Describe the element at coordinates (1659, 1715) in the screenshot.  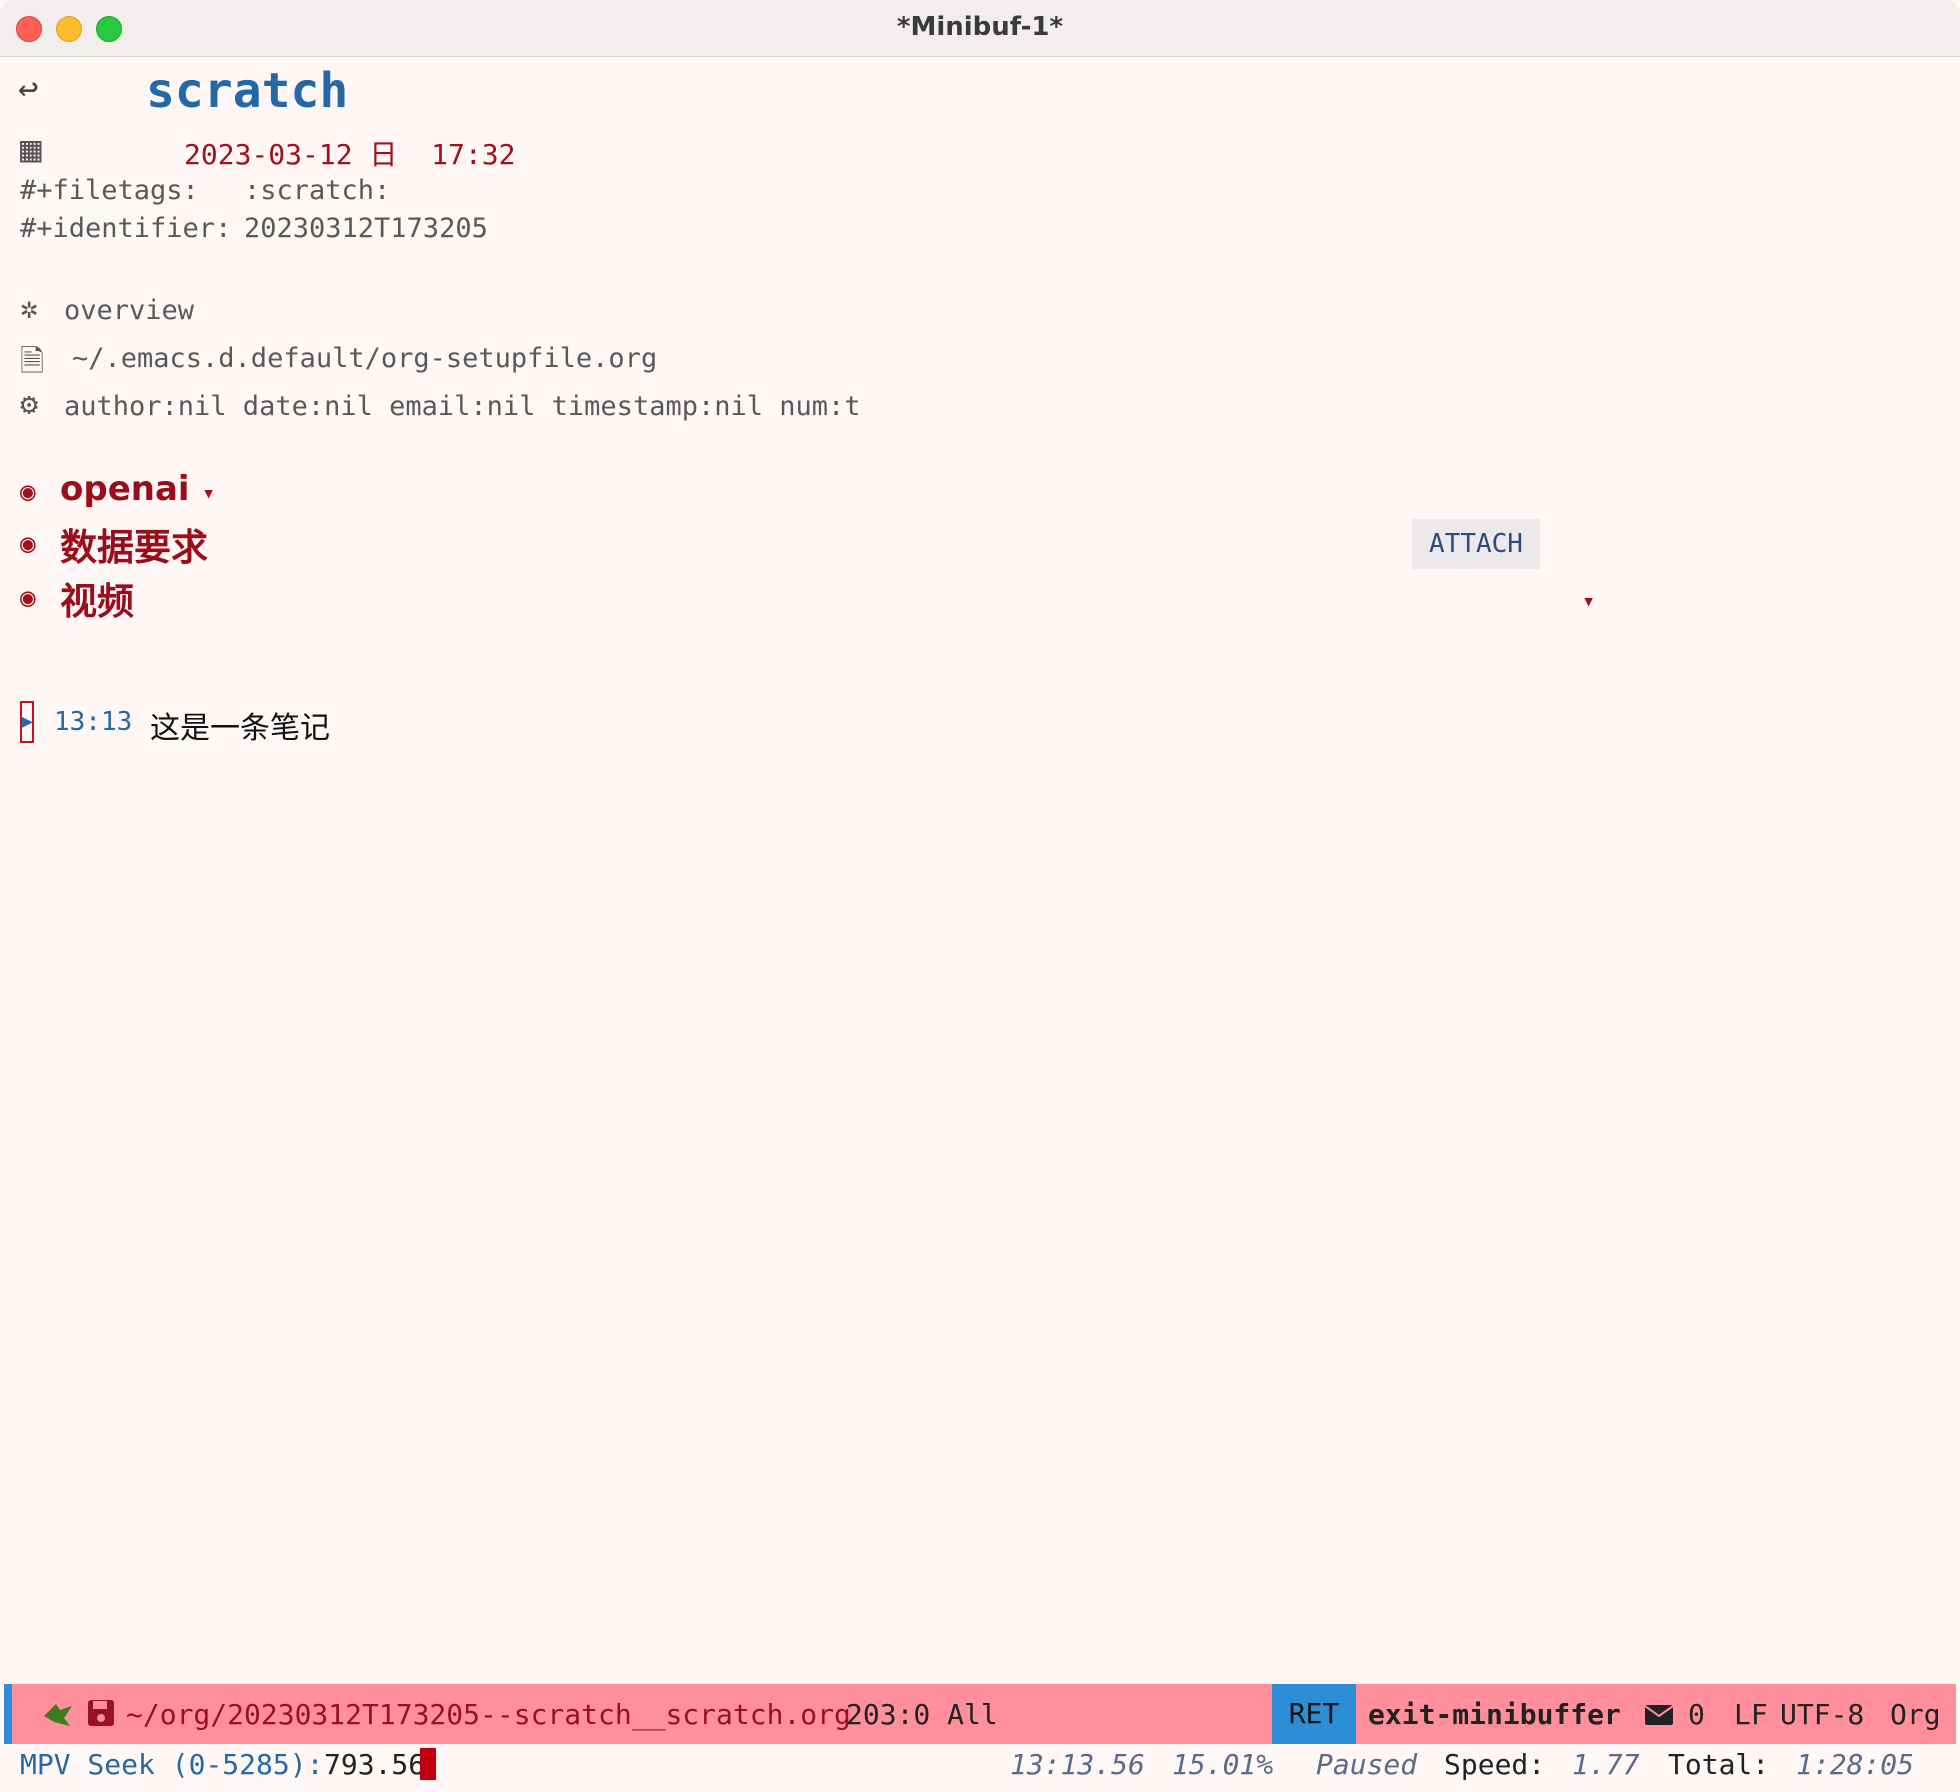
I see `mail-icon` at that location.